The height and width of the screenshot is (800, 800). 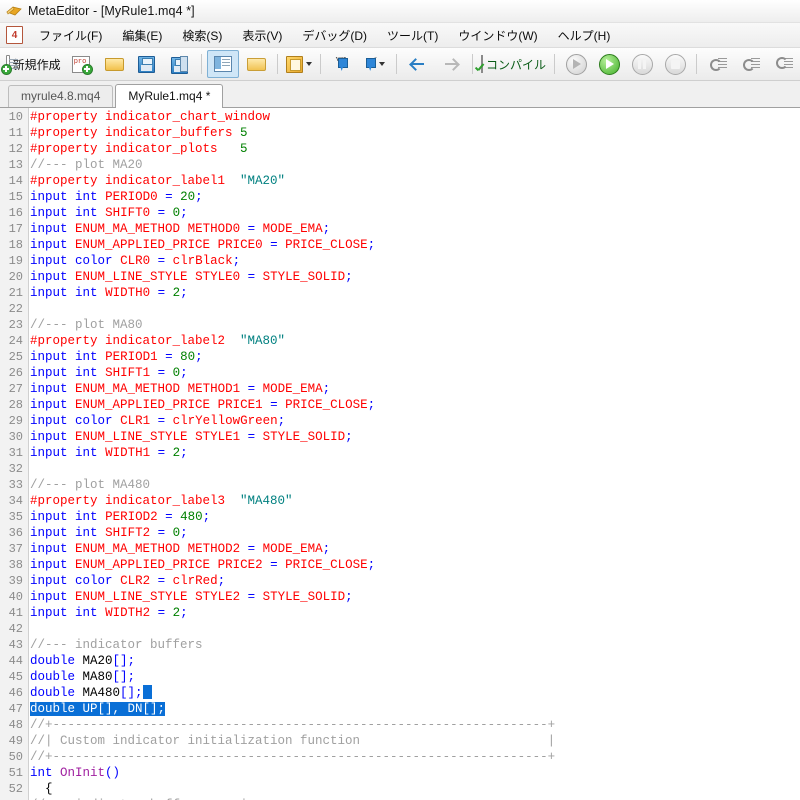 What do you see at coordinates (400, 501) in the screenshot?
I see `code-line: 34 #property indicator_label3 "MA480"` at bounding box center [400, 501].